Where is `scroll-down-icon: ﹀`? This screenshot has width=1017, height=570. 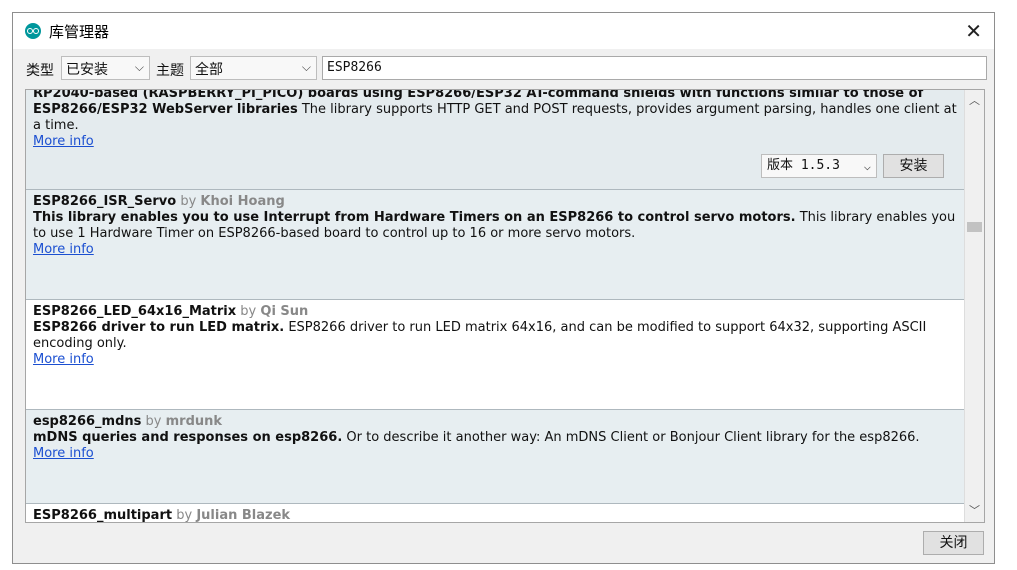 scroll-down-icon: ﹀ is located at coordinates (974, 511).